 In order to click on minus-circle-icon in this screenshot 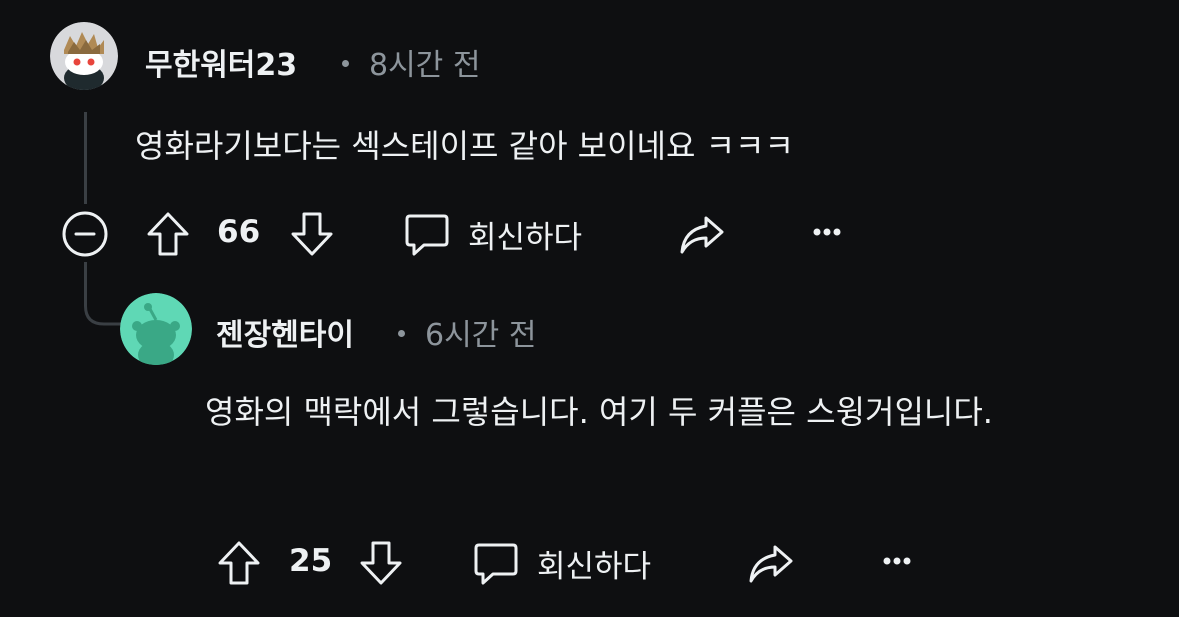, I will do `click(85, 234)`.